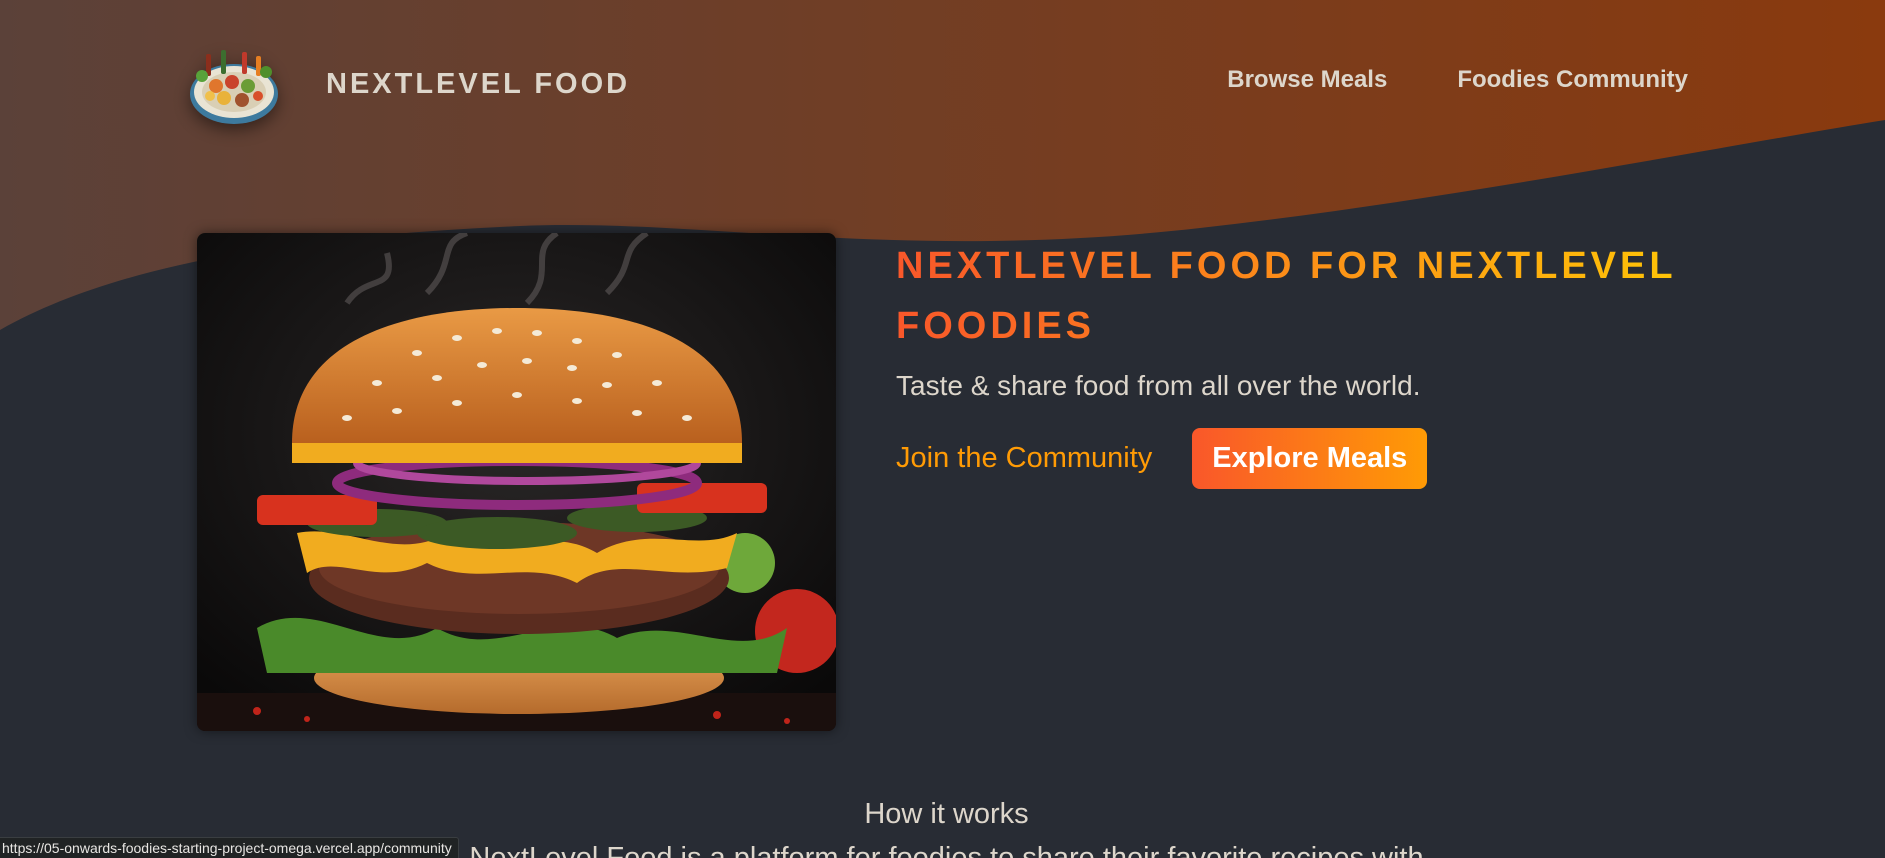  What do you see at coordinates (1310, 458) in the screenshot?
I see `explore-meals-button: Explore Meals` at bounding box center [1310, 458].